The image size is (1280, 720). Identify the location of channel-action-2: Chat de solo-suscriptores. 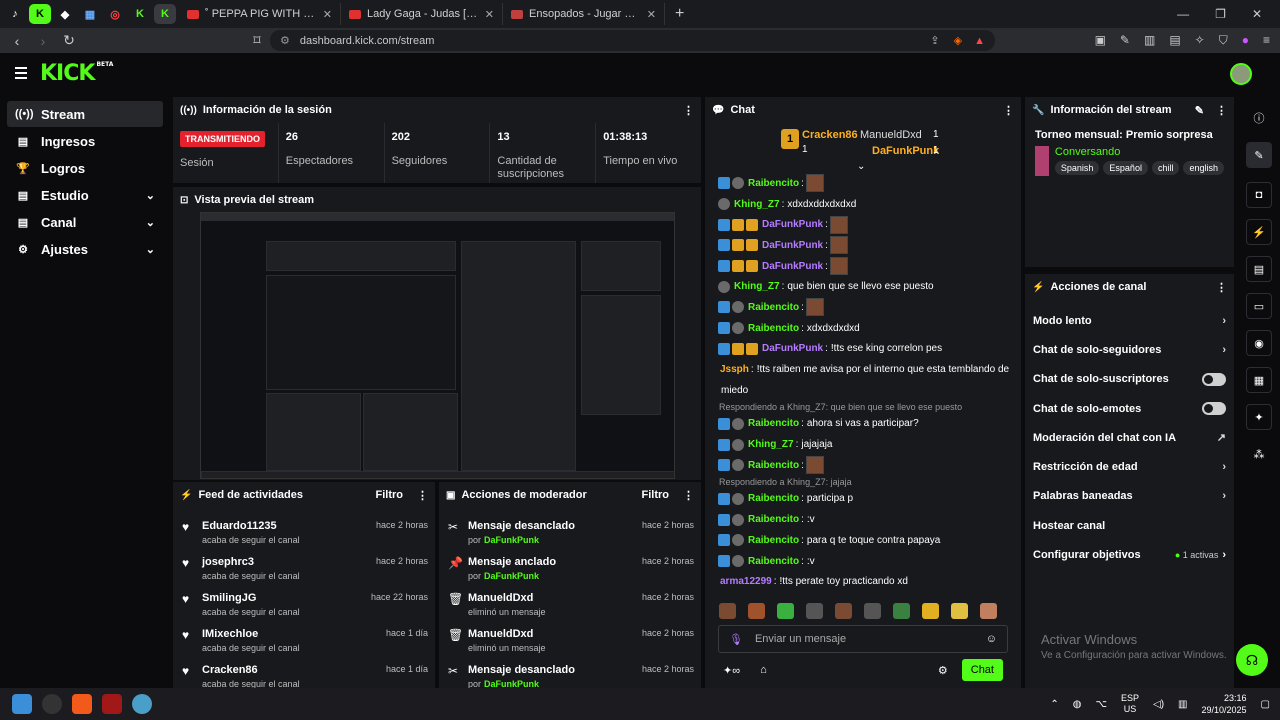
(1129, 379).